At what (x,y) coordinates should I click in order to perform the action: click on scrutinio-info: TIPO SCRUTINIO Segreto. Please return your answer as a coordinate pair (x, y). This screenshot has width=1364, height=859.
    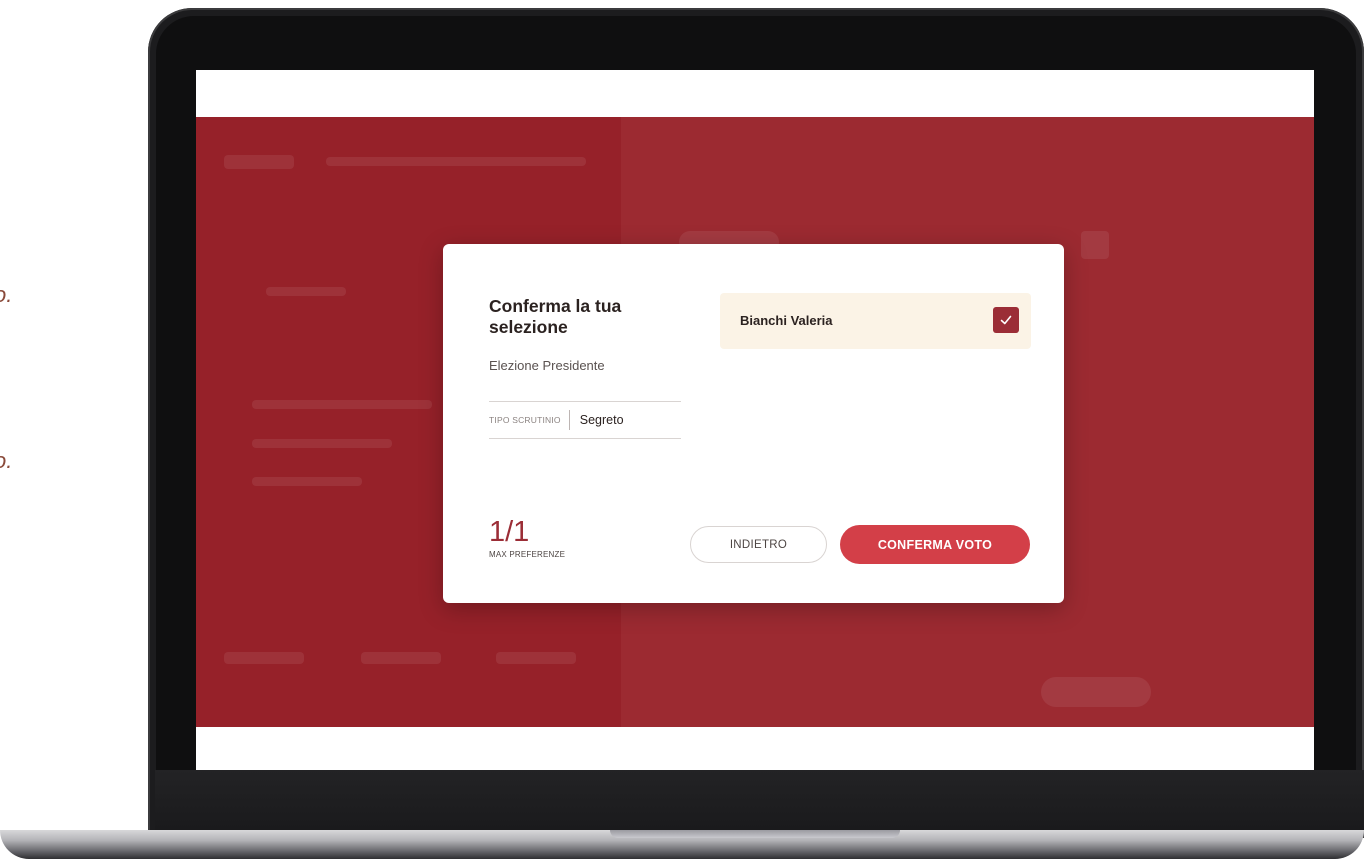
    Looking at the image, I should click on (585, 420).